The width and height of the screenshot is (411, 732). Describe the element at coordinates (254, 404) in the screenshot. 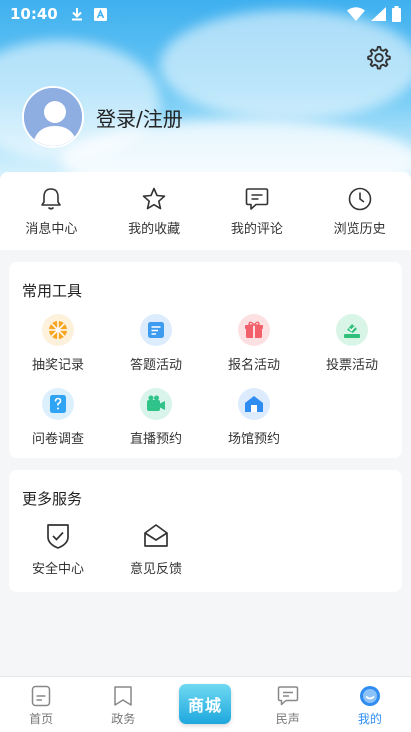

I see `venue-icon` at that location.